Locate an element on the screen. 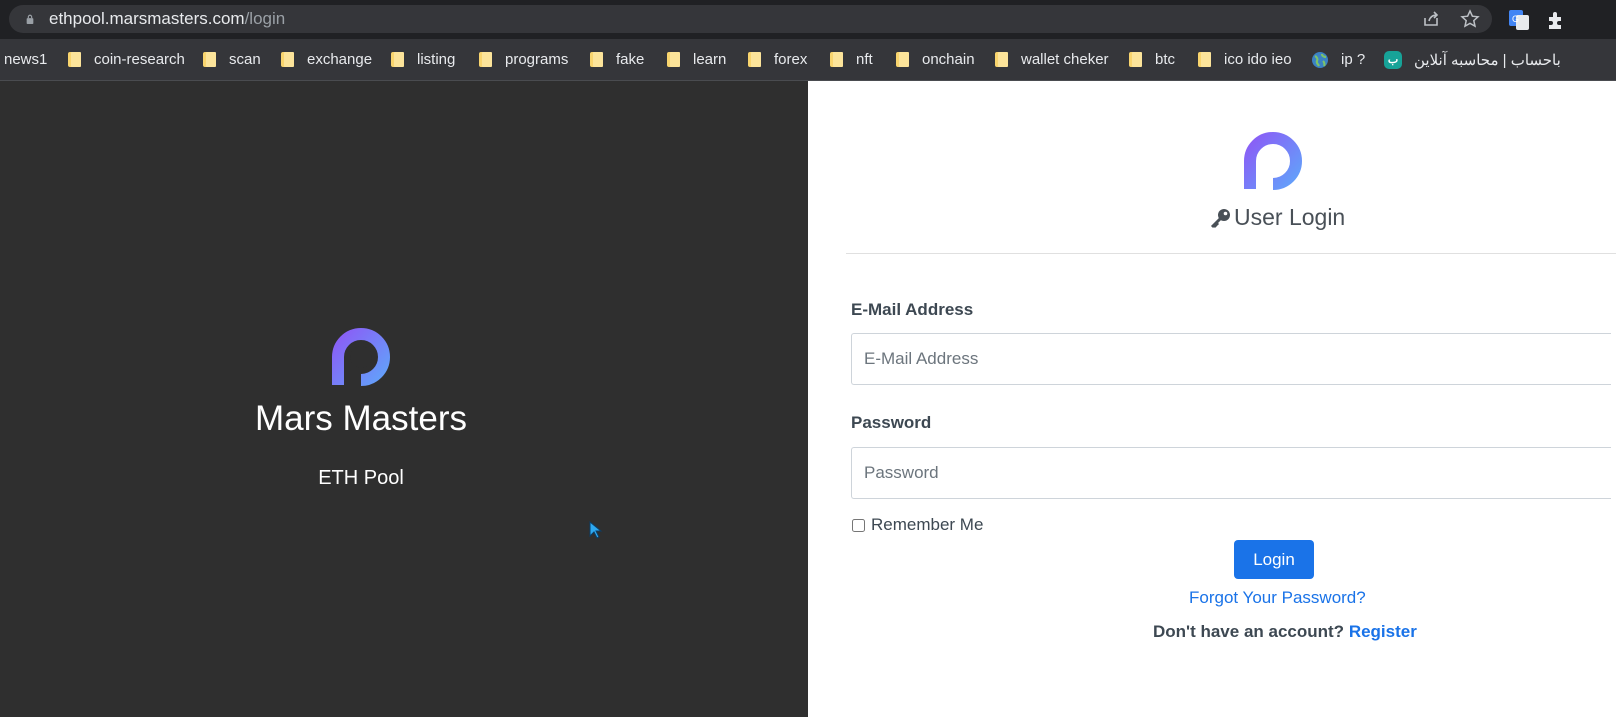 This screenshot has width=1616, height=717. bookmark-ico-ido-ieo: ico ido ieo is located at coordinates (1245, 59).